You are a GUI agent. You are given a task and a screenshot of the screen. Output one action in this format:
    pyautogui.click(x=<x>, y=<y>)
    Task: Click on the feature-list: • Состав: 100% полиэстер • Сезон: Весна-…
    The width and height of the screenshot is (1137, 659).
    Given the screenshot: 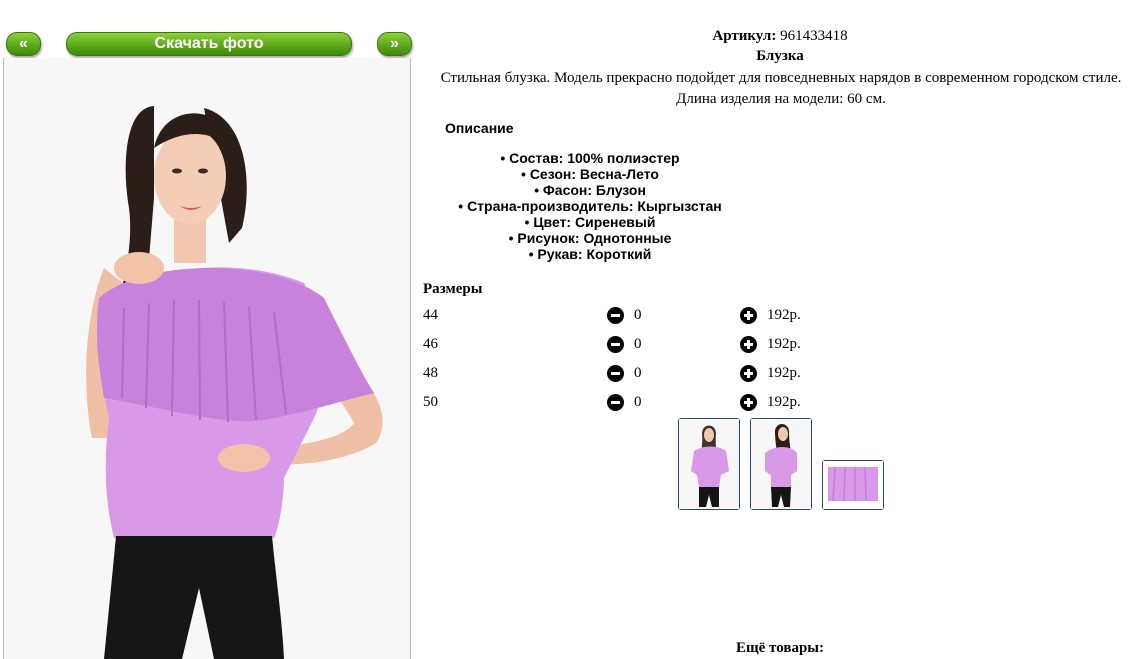 What is the action you would take?
    pyautogui.click(x=590, y=206)
    